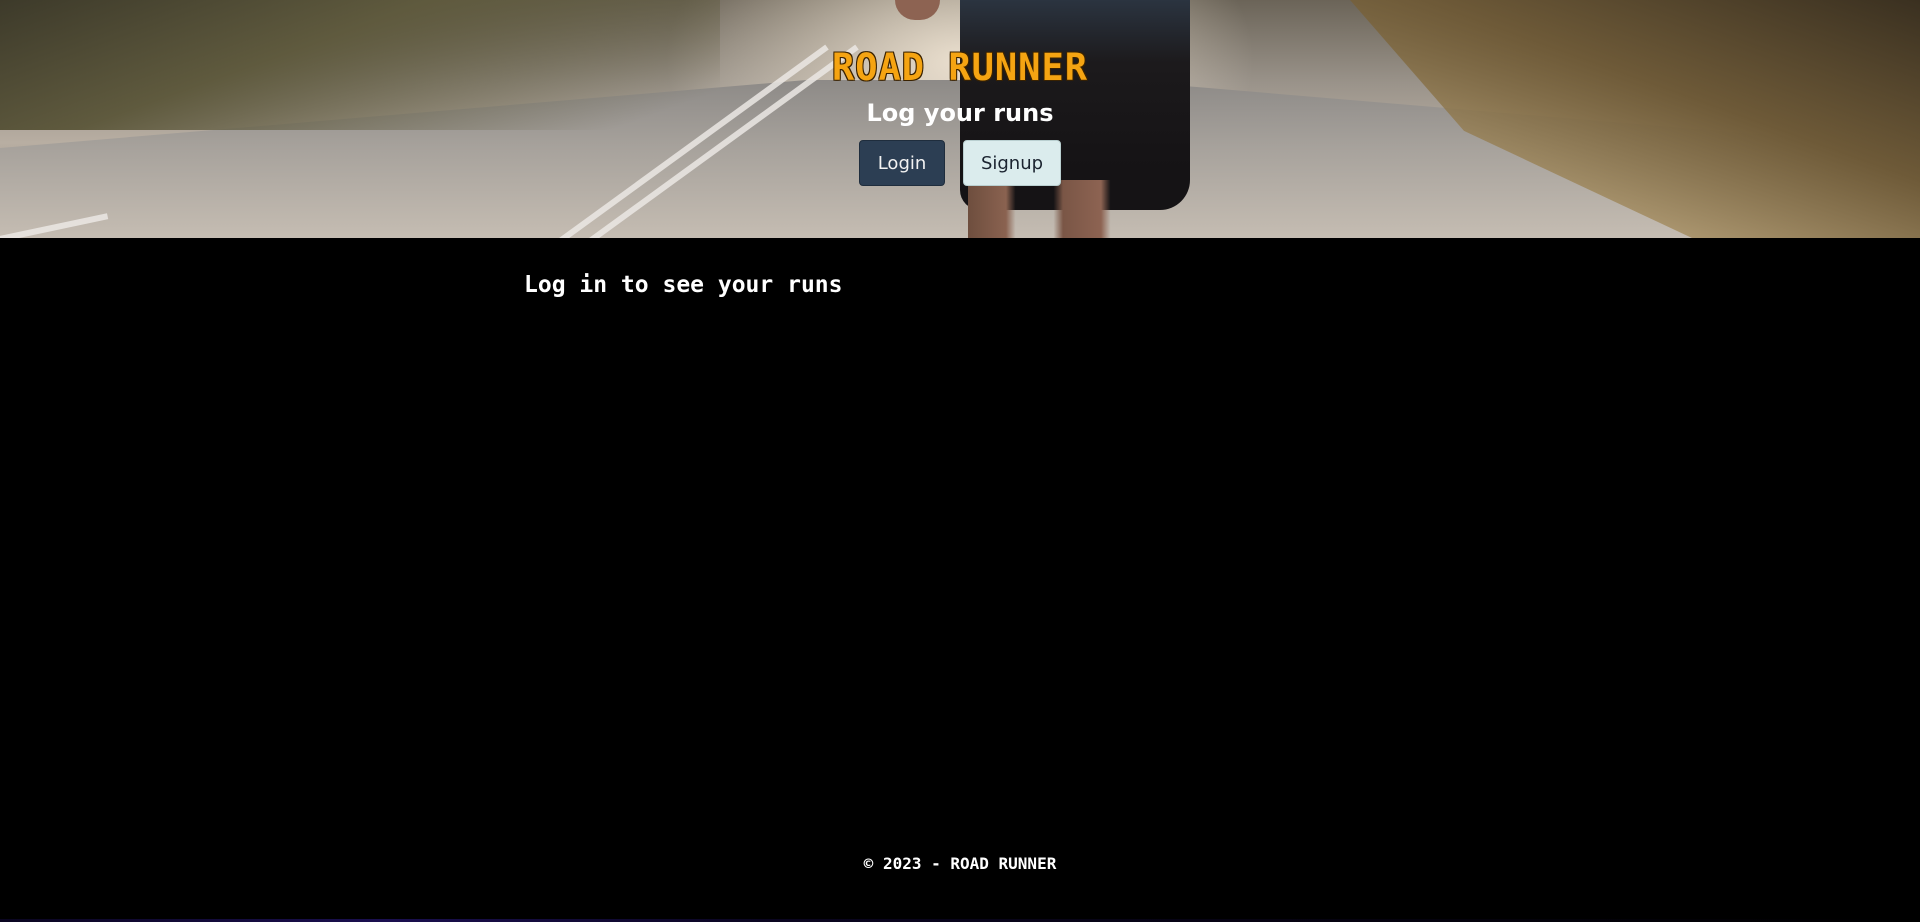 This screenshot has width=1920, height=922. What do you see at coordinates (1012, 163) in the screenshot?
I see `signup-button: Signup` at bounding box center [1012, 163].